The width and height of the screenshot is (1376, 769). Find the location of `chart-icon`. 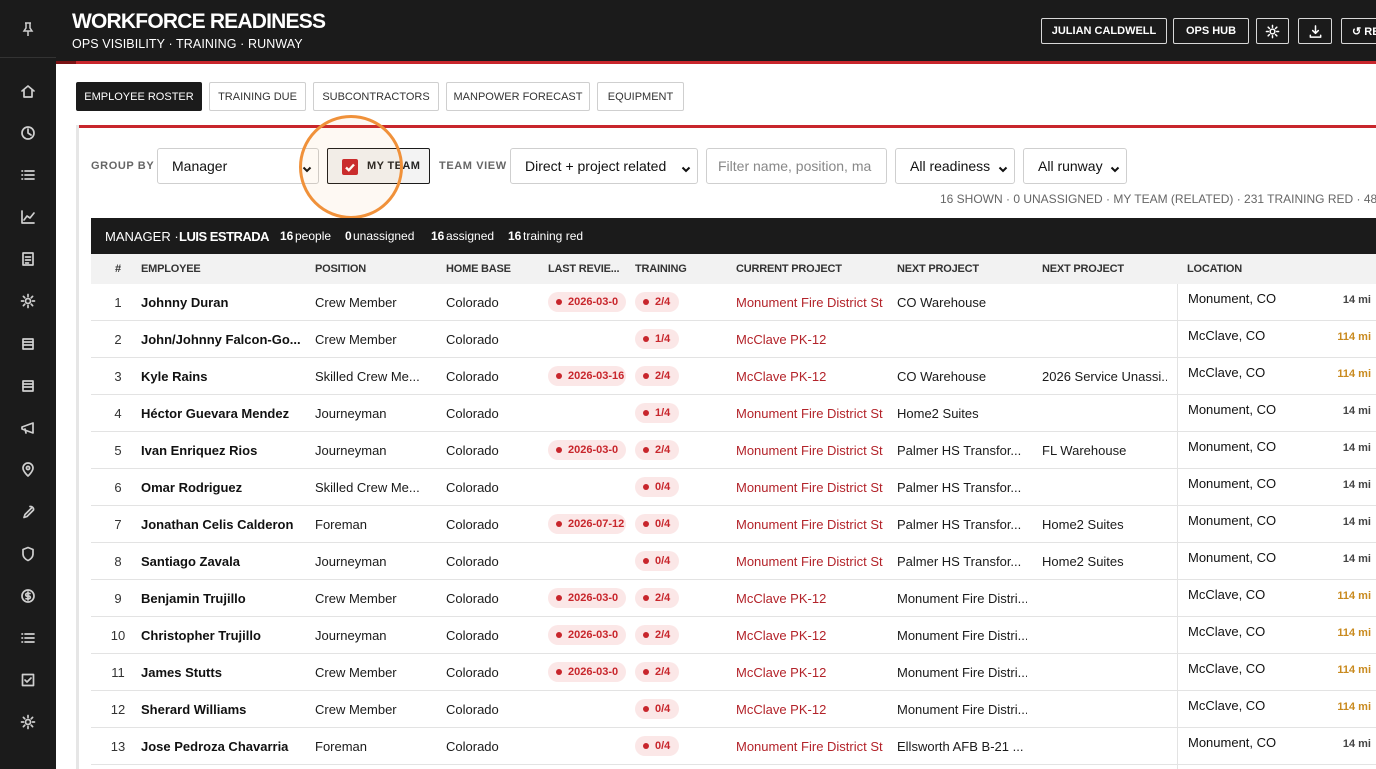

chart-icon is located at coordinates (28, 217).